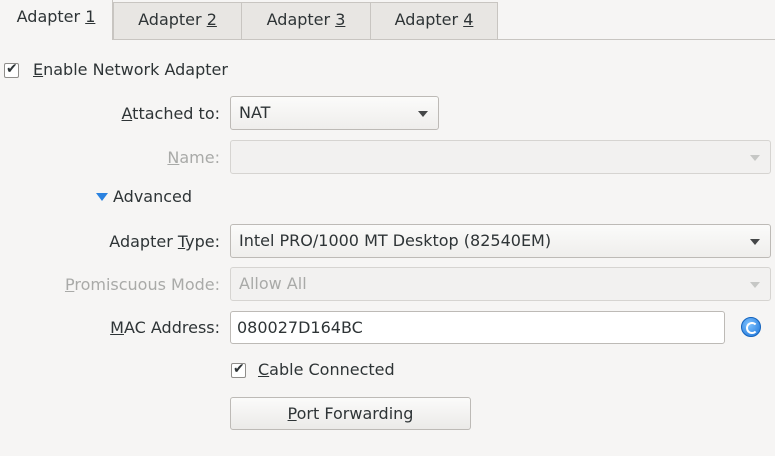  Describe the element at coordinates (147, 284) in the screenshot. I see `promiscuous-label-text: romiscuous Mode:` at that location.